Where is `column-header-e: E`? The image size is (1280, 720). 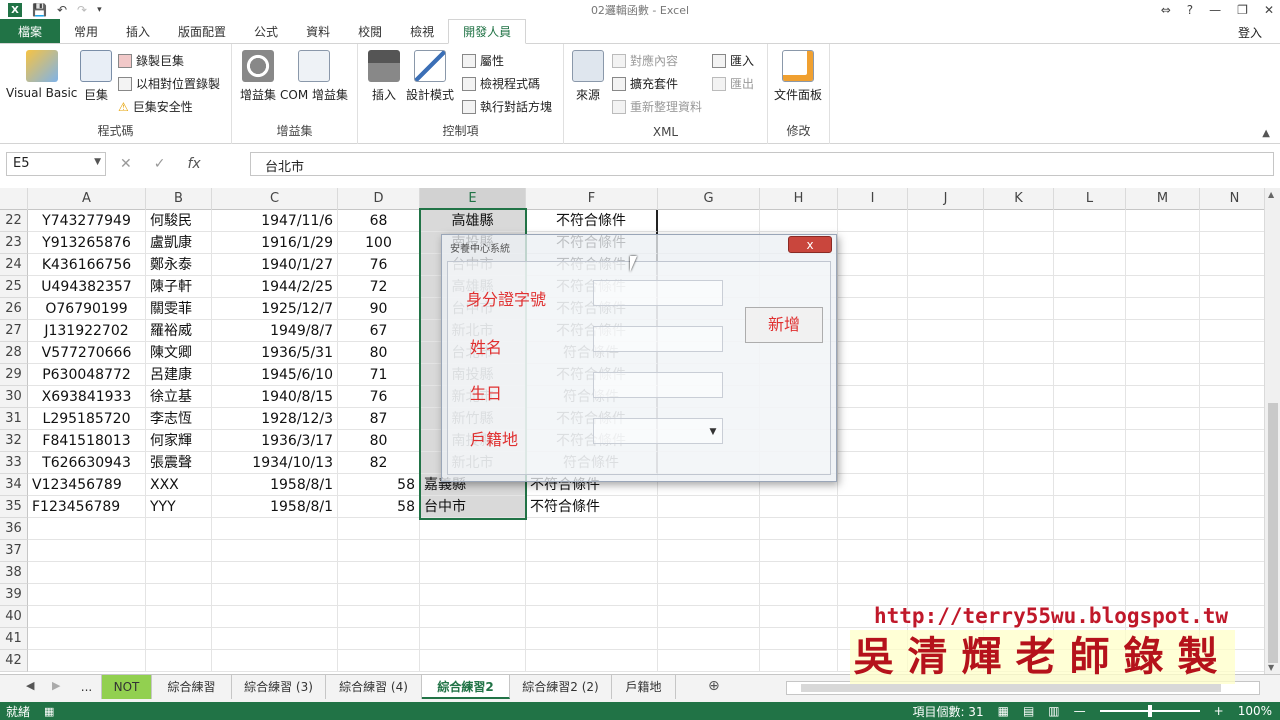 column-header-e: E is located at coordinates (473, 199).